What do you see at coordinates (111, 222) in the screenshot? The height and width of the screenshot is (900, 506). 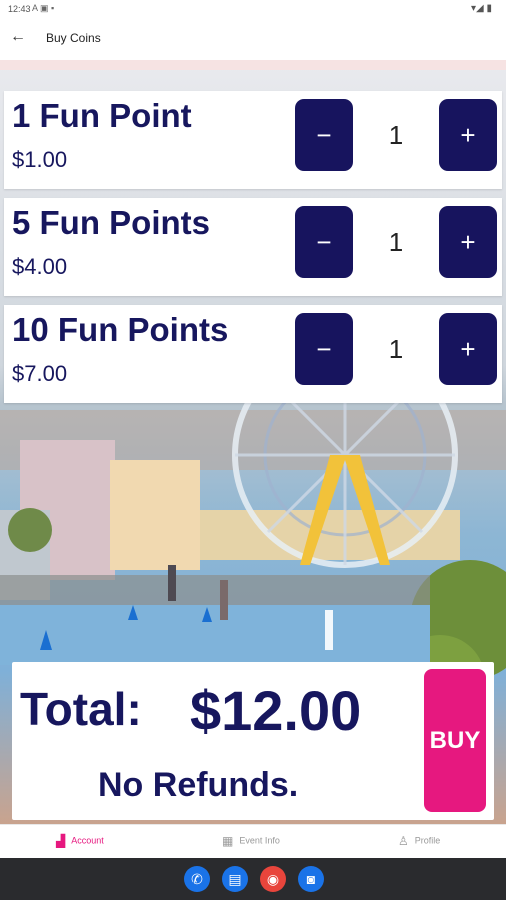 I see `product-name: 5 Fun Points` at bounding box center [111, 222].